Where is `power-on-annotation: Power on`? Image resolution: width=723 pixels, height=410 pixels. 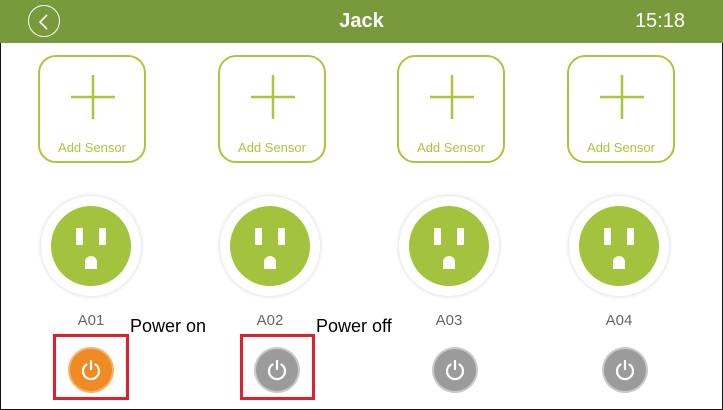 power-on-annotation: Power on is located at coordinates (168, 326).